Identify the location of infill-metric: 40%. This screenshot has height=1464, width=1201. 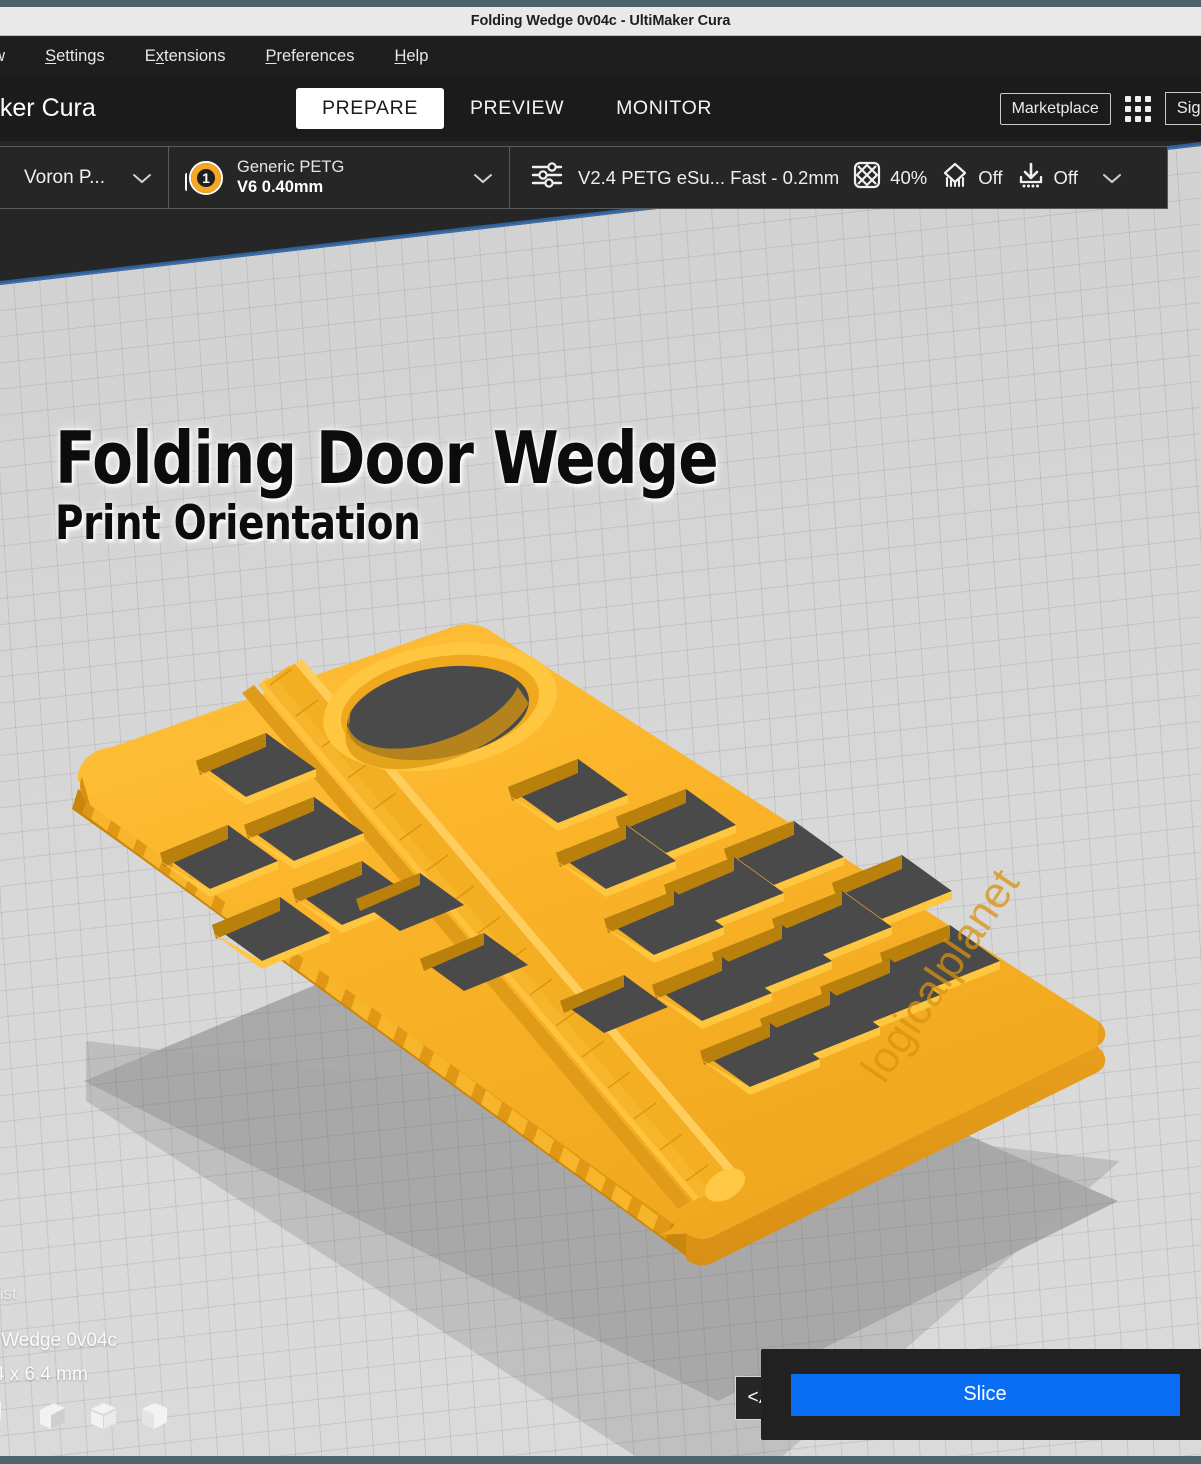
(890, 177).